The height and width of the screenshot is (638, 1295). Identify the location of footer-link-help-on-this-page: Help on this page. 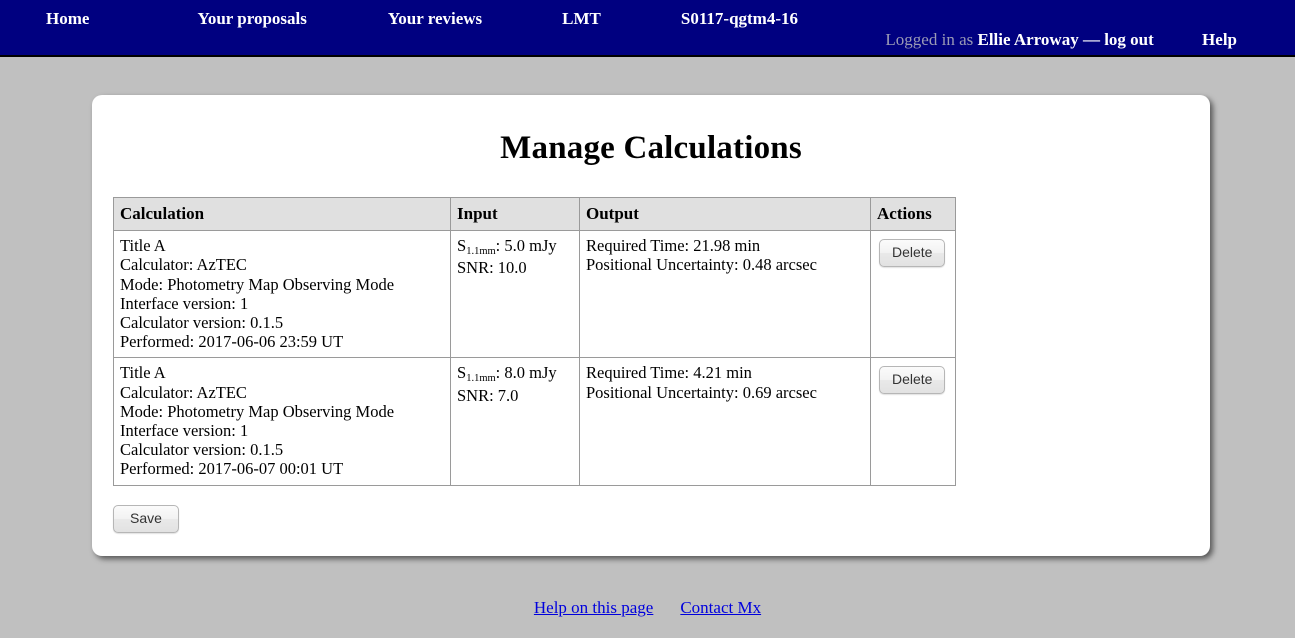
(593, 607).